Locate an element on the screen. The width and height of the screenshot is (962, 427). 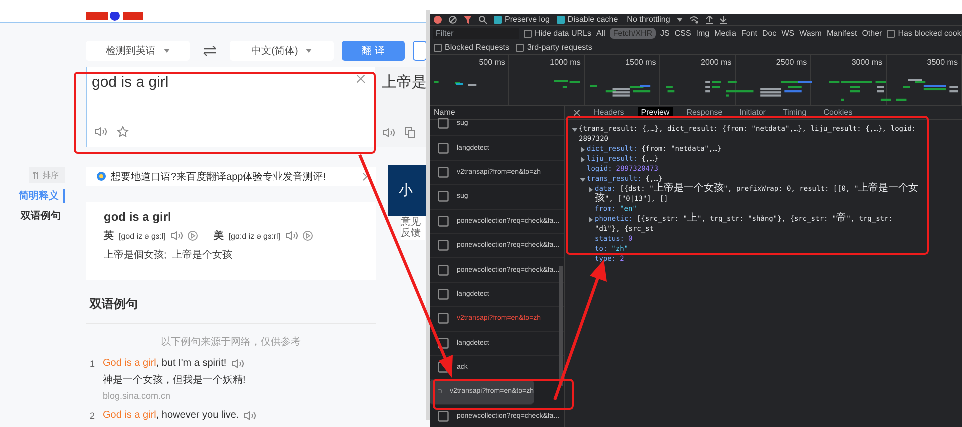
record-icon is located at coordinates (438, 20).